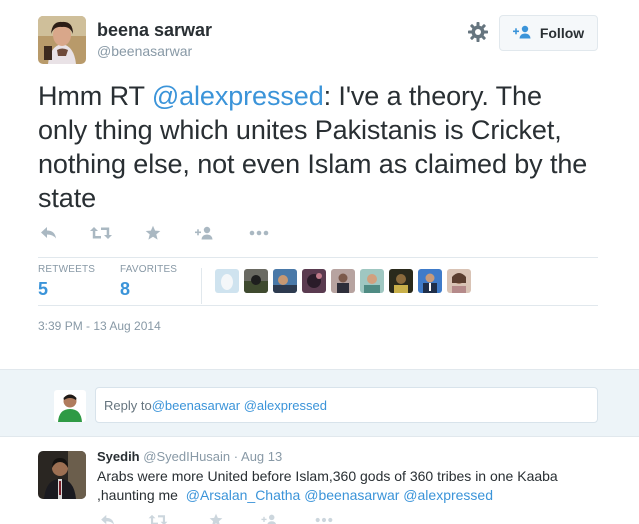 The height and width of the screenshot is (524, 639). What do you see at coordinates (346, 405) in the screenshot?
I see `reply-input: Reply to @beenasarwar @alexpressed` at bounding box center [346, 405].